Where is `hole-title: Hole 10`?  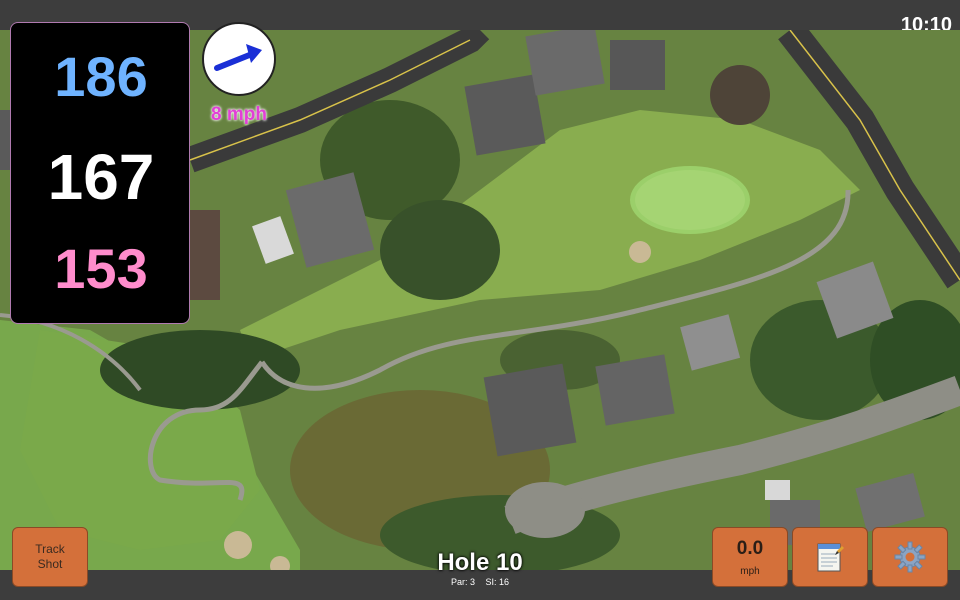
hole-title: Hole 10 is located at coordinates (480, 562).